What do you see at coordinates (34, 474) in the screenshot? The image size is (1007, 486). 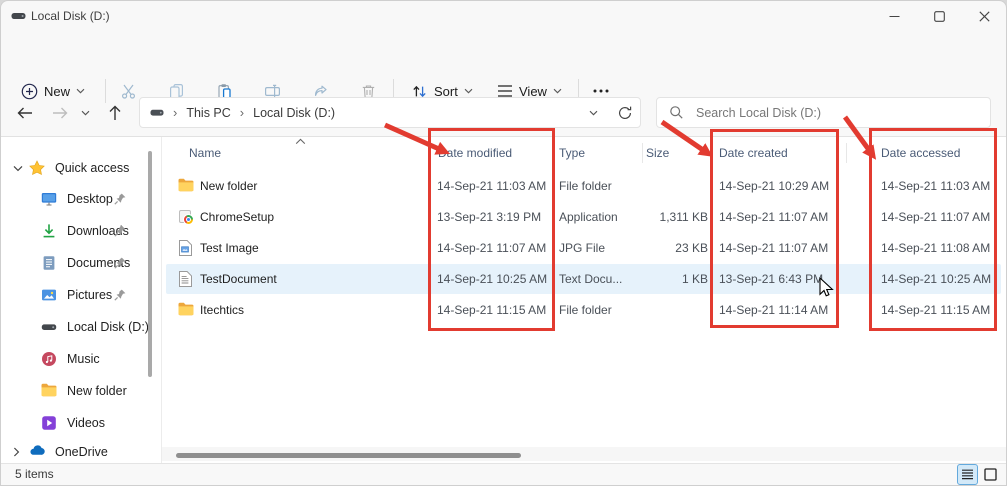 I see `item-count: 5 items` at bounding box center [34, 474].